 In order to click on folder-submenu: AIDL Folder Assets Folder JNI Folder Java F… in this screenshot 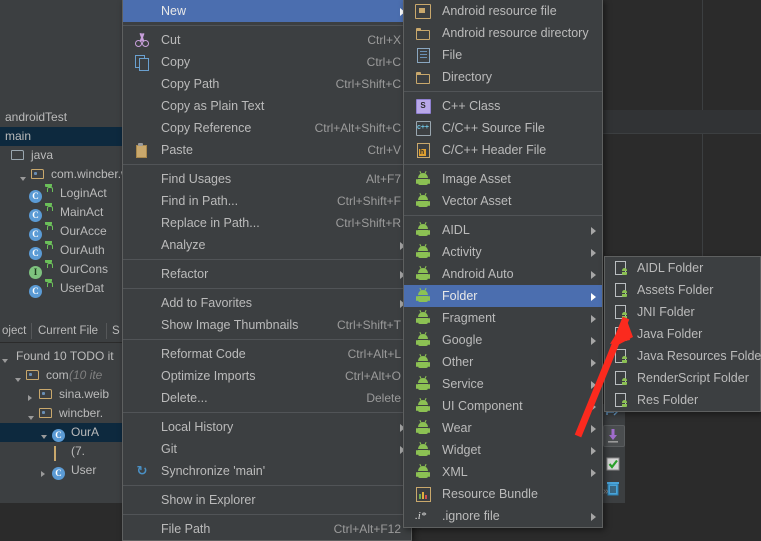, I will do `click(682, 334)`.